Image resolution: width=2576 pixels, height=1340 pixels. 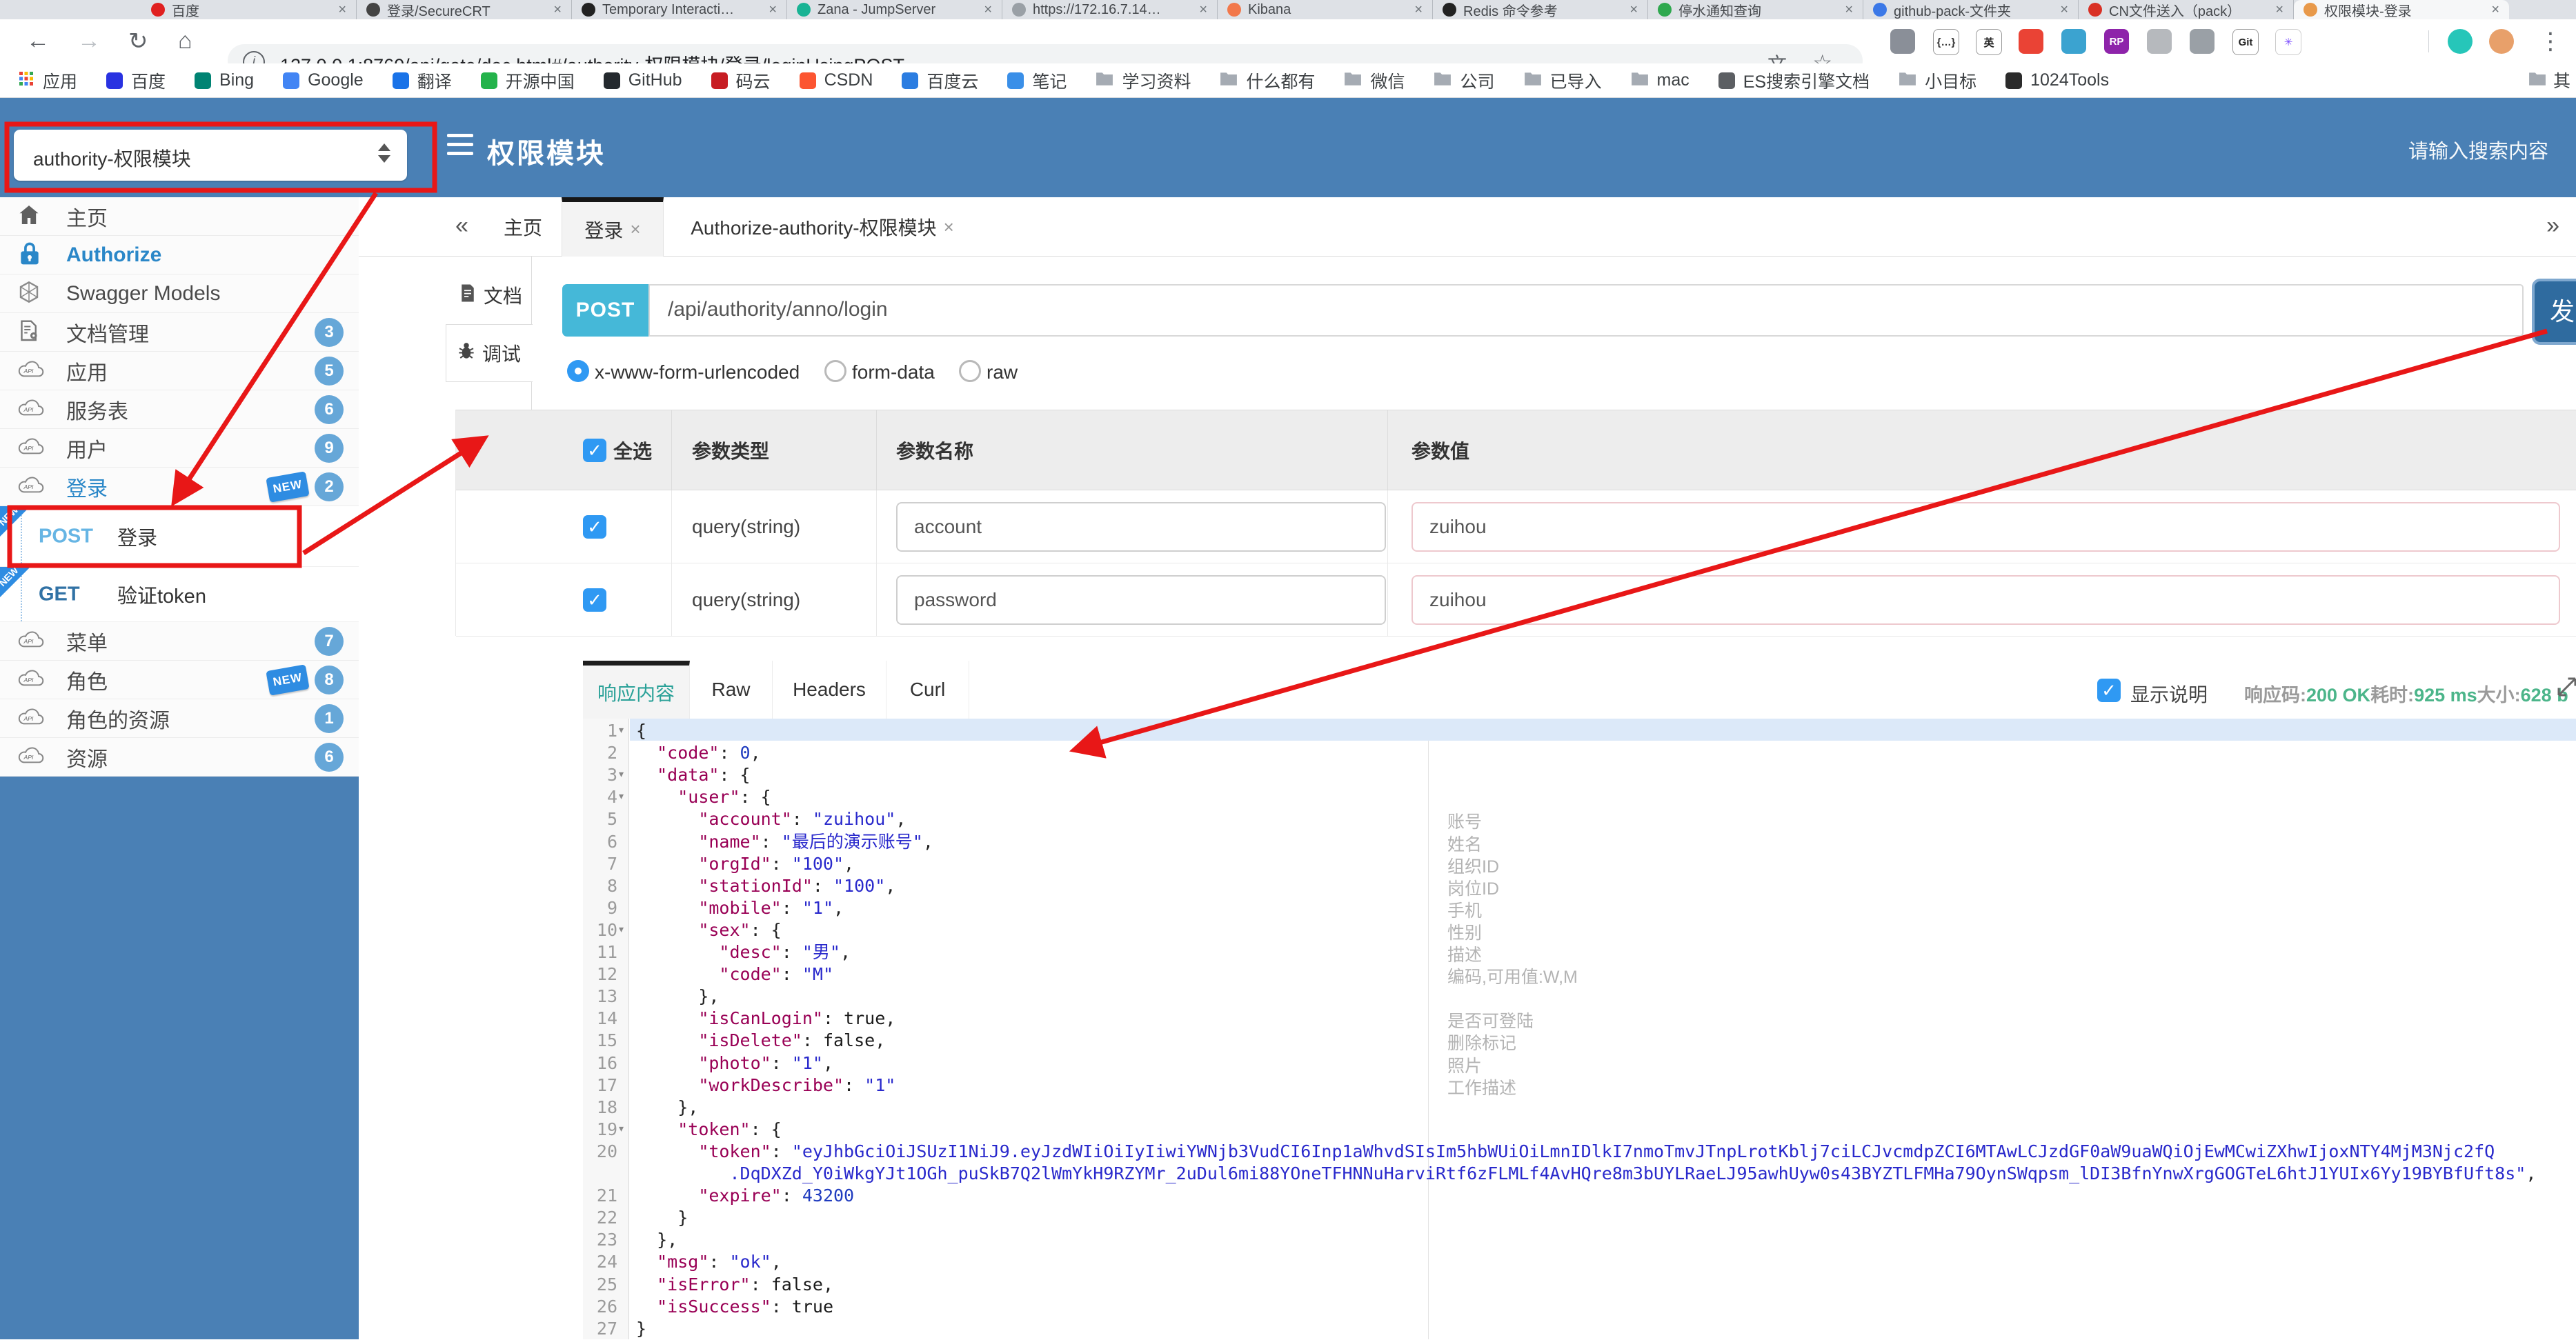 What do you see at coordinates (461, 225) in the screenshot?
I see `collapse-sidebar-icon: «` at bounding box center [461, 225].